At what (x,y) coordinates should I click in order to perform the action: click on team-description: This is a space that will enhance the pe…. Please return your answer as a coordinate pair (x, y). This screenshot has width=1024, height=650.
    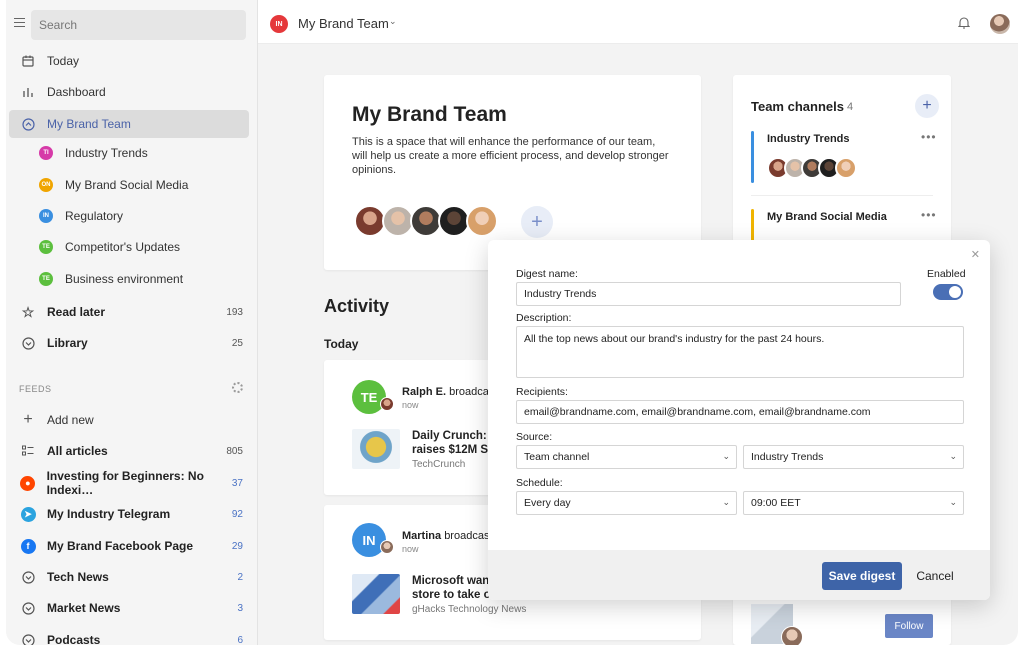
    Looking at the image, I should click on (510, 156).